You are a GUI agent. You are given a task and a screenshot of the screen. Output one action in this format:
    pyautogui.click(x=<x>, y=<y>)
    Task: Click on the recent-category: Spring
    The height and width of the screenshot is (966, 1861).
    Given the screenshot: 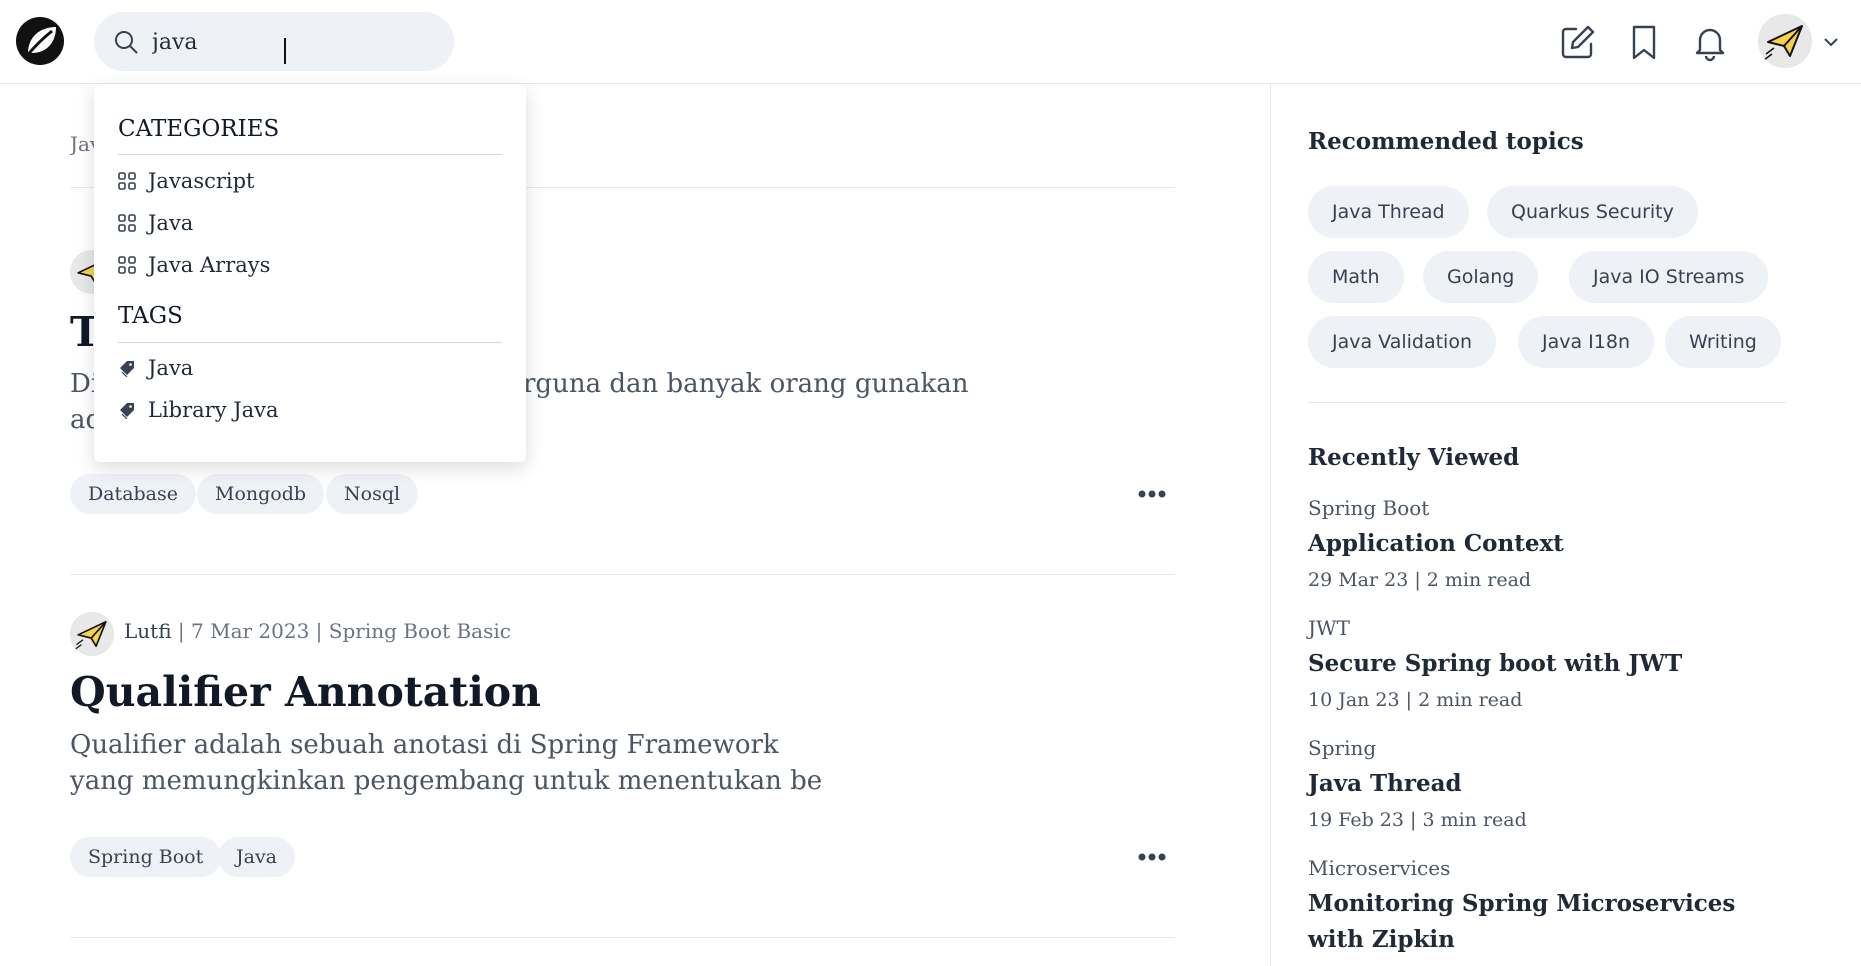 What is the action you would take?
    pyautogui.click(x=1342, y=748)
    